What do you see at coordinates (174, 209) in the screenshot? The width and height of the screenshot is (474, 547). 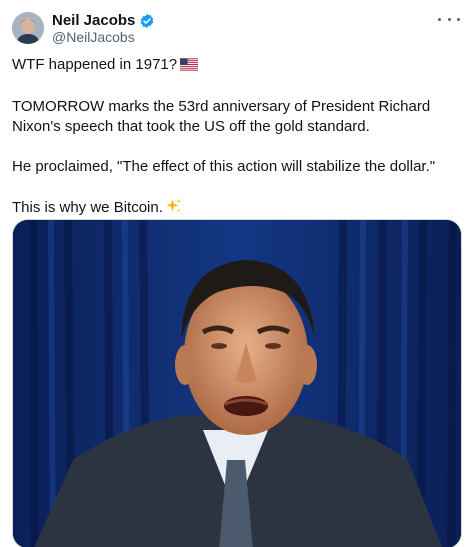 I see `sparkles-emoji` at bounding box center [174, 209].